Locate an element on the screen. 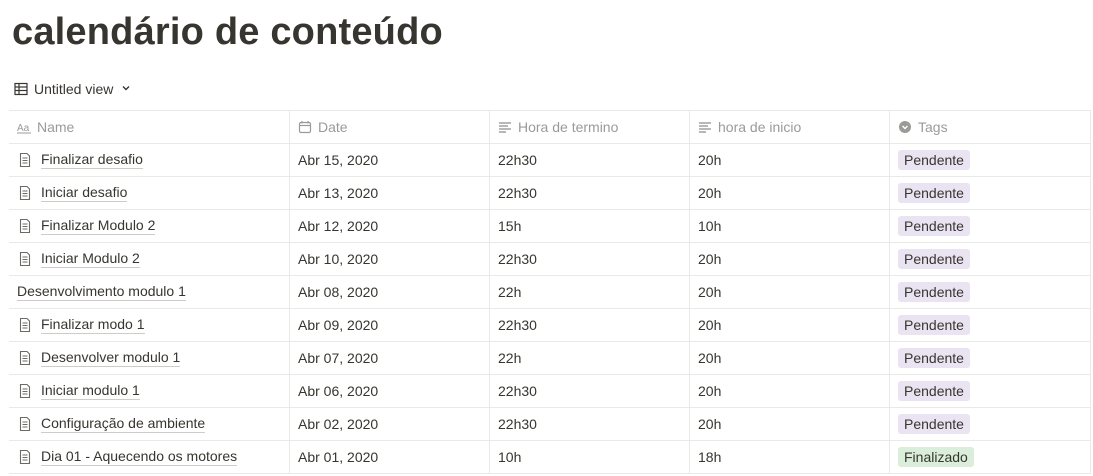 The height and width of the screenshot is (476, 1093). cell-name: Desenvolver modulo 1 is located at coordinates (149, 358).